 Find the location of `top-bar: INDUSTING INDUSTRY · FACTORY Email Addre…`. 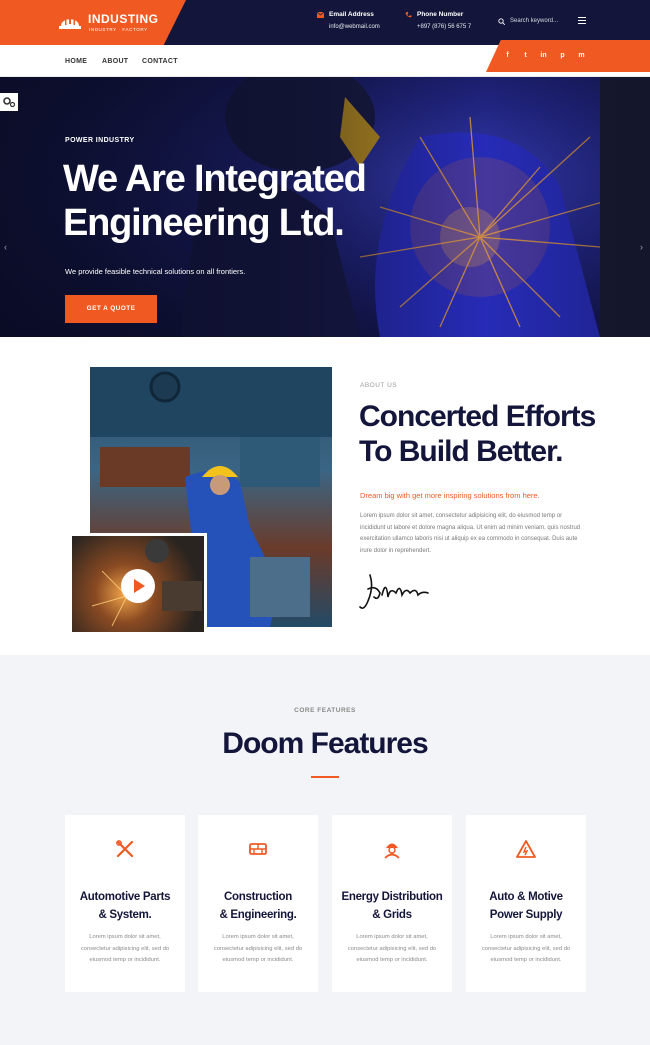

top-bar: INDUSTING INDUSTRY · FACTORY Email Addre… is located at coordinates (325, 22).